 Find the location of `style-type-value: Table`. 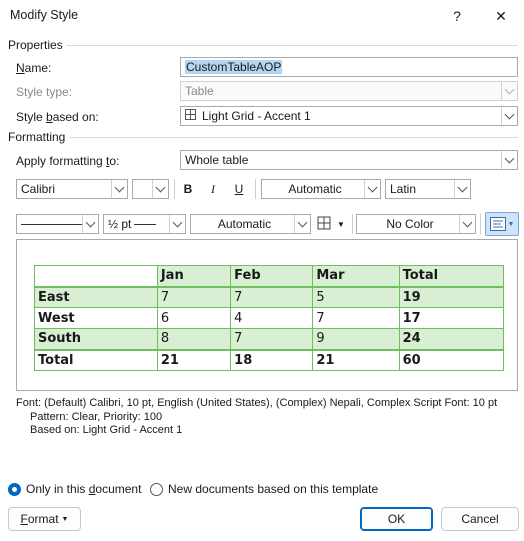

style-type-value: Table is located at coordinates (199, 91).